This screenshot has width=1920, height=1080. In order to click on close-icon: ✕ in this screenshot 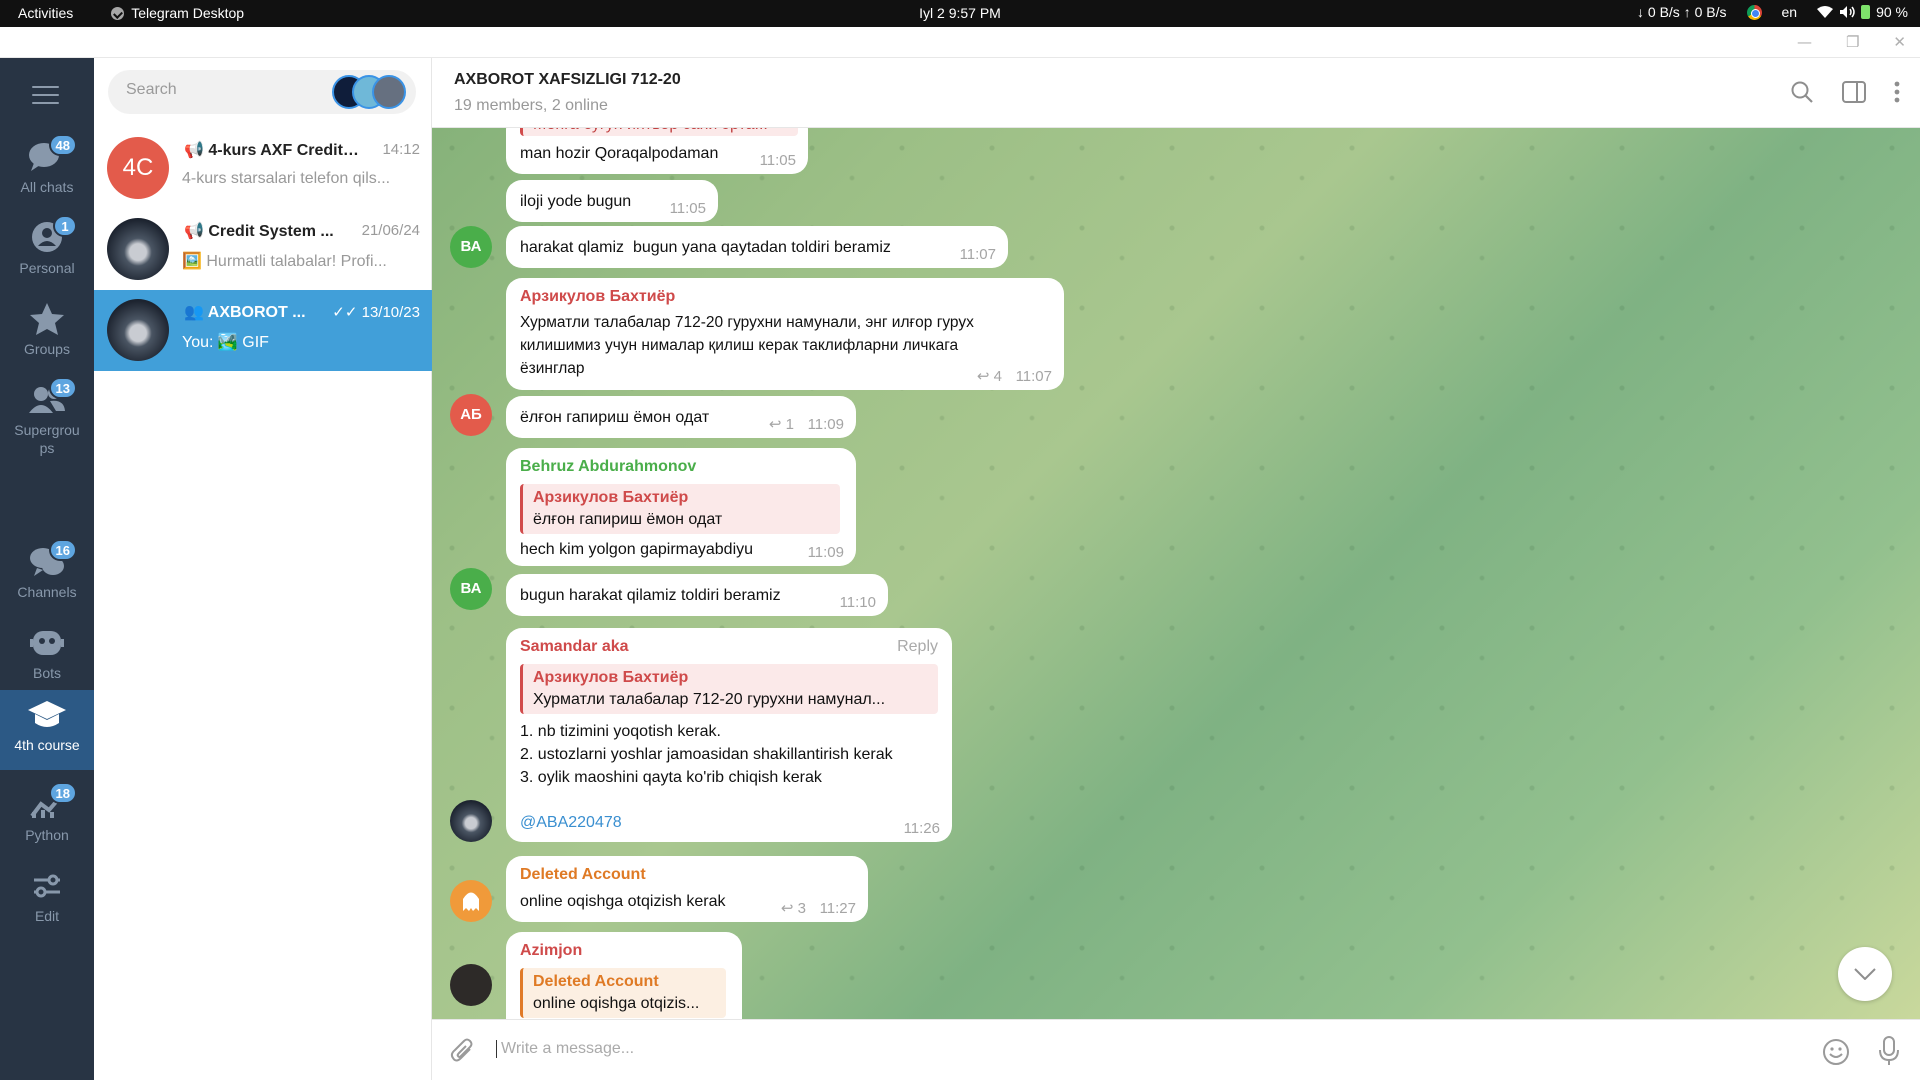, I will do `click(1899, 42)`.